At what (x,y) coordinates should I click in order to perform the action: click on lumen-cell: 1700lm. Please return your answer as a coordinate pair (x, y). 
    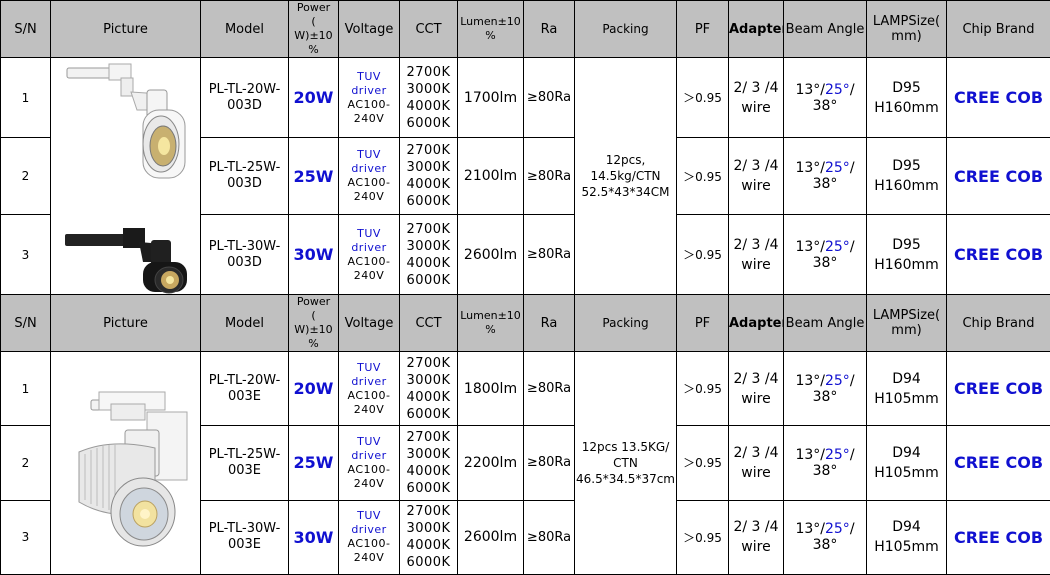
    Looking at the image, I should click on (490, 97).